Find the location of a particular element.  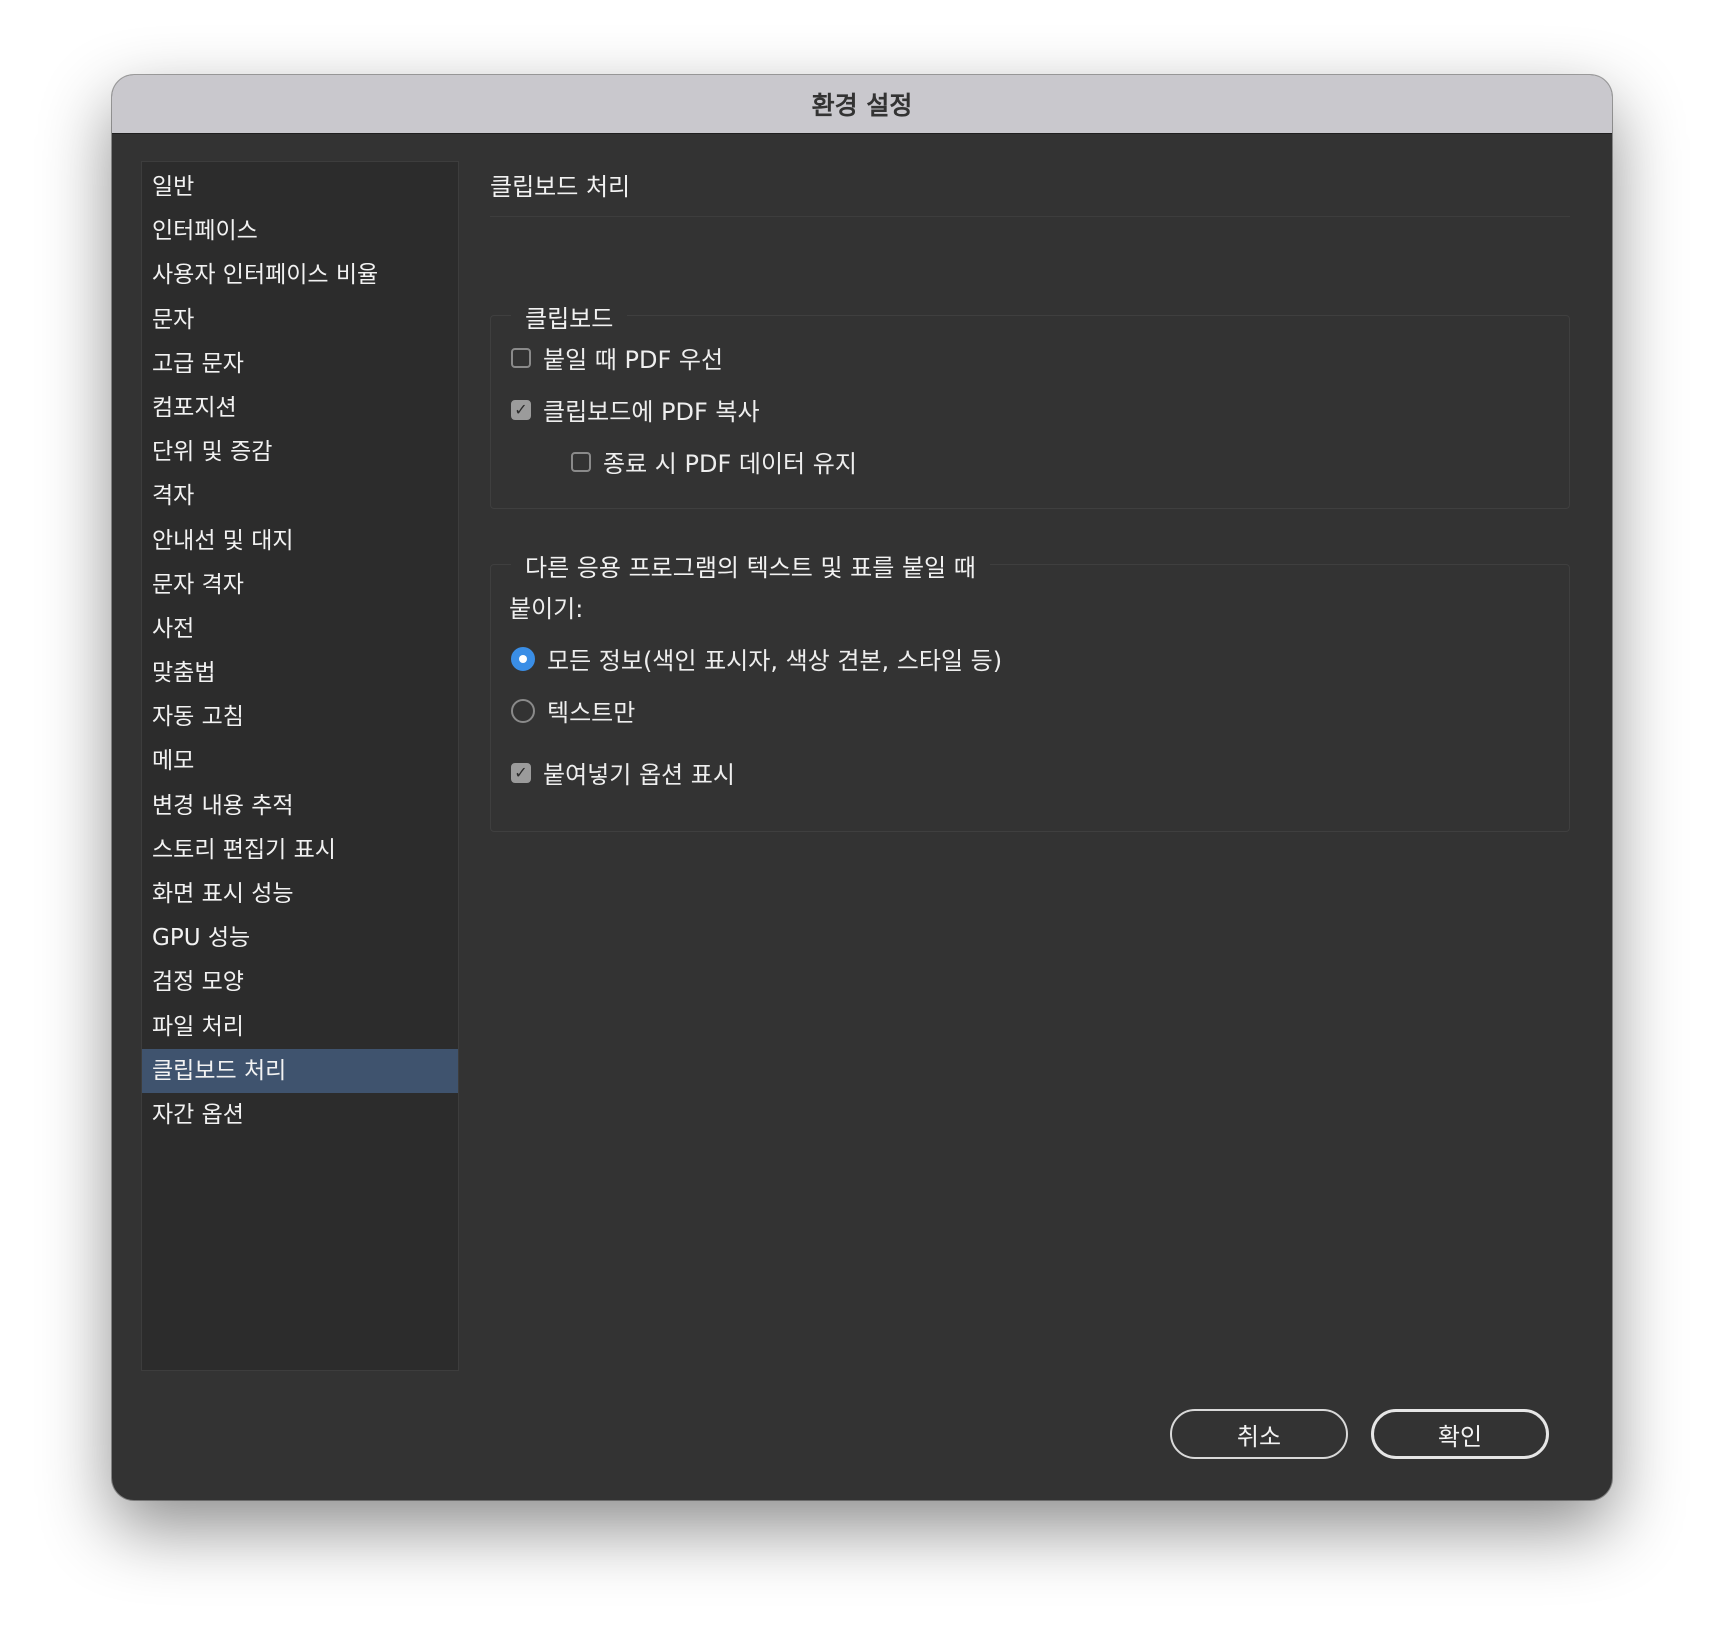

prefer-pdf-checkbox is located at coordinates (521, 357).